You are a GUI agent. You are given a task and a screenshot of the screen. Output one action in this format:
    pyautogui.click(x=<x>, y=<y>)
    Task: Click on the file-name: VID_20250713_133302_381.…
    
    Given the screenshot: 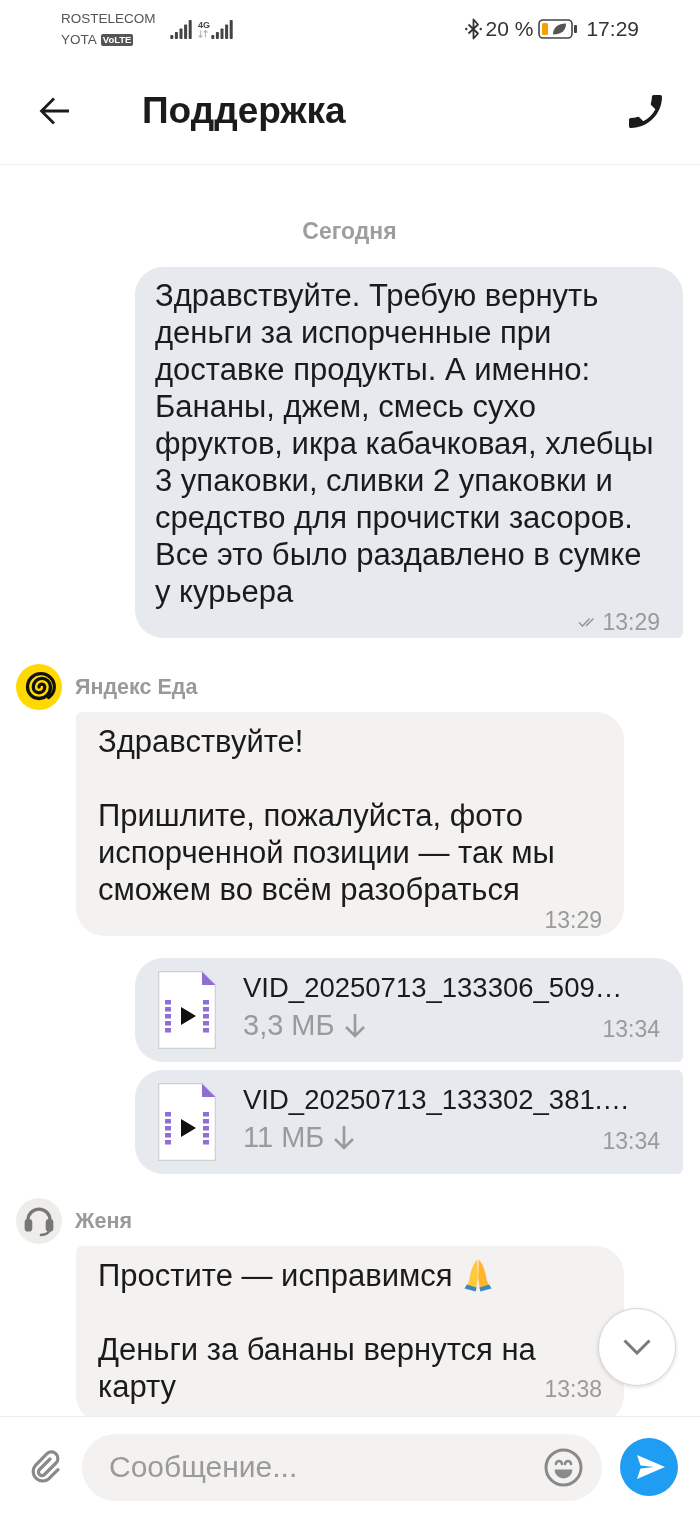 What is the action you would take?
    pyautogui.click(x=451, y=1100)
    